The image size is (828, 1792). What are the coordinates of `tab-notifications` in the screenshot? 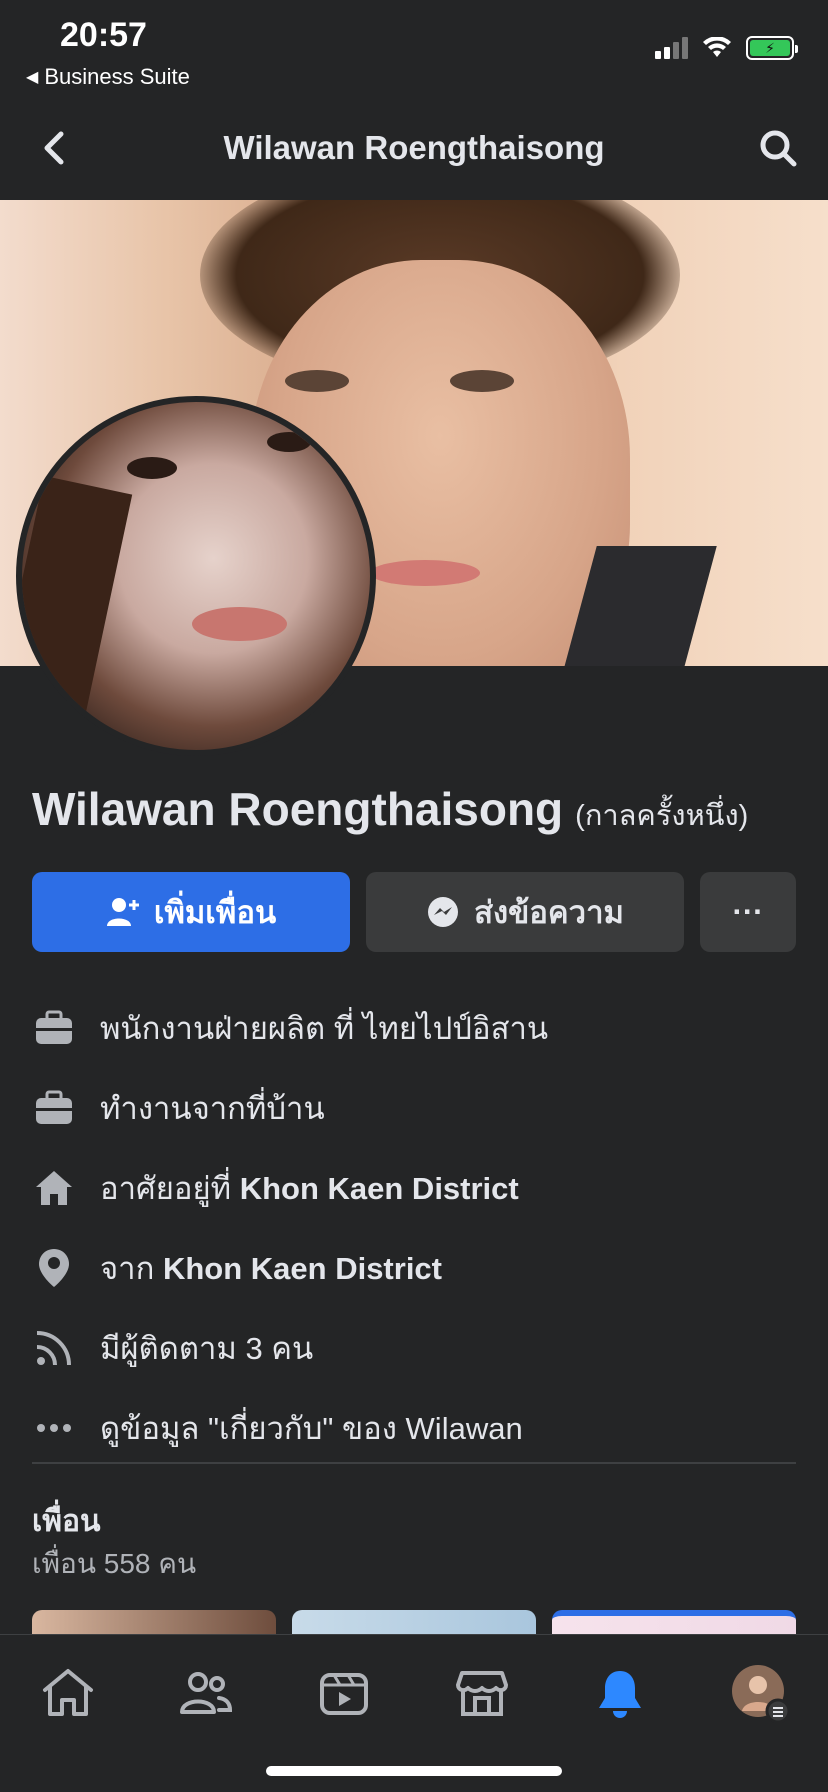 It's located at (620, 1693).